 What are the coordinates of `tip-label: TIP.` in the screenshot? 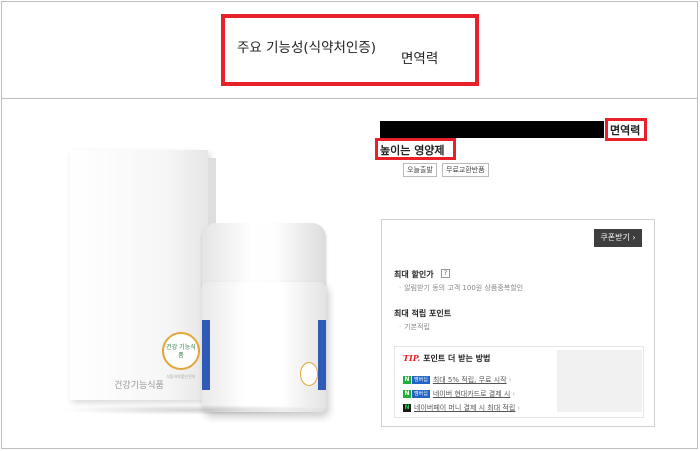 It's located at (412, 358).